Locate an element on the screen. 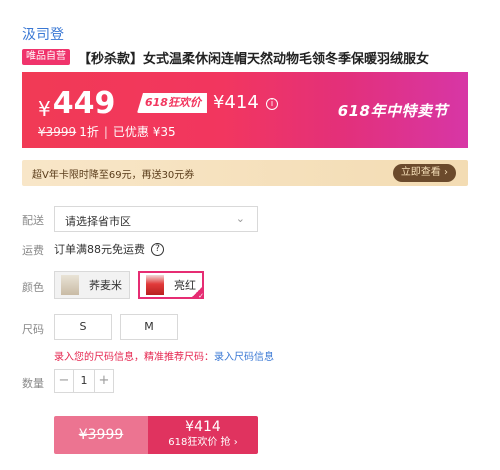  quantity-minus-button: − is located at coordinates (64, 381).